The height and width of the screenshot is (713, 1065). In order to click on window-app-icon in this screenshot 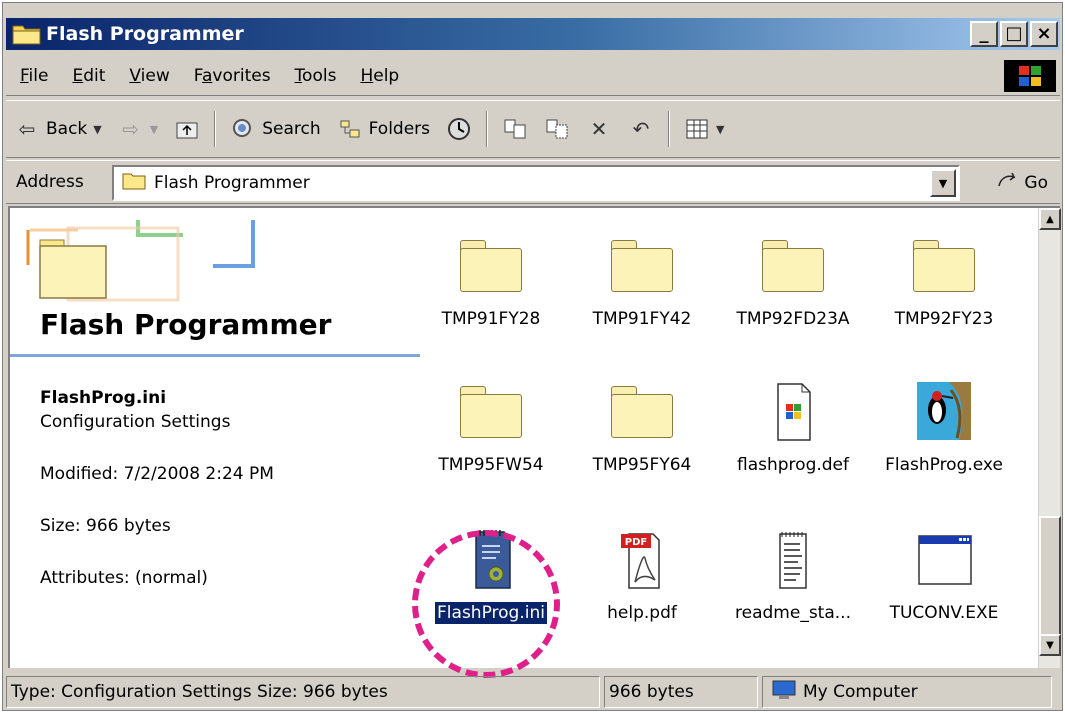, I will do `click(945, 560)`.